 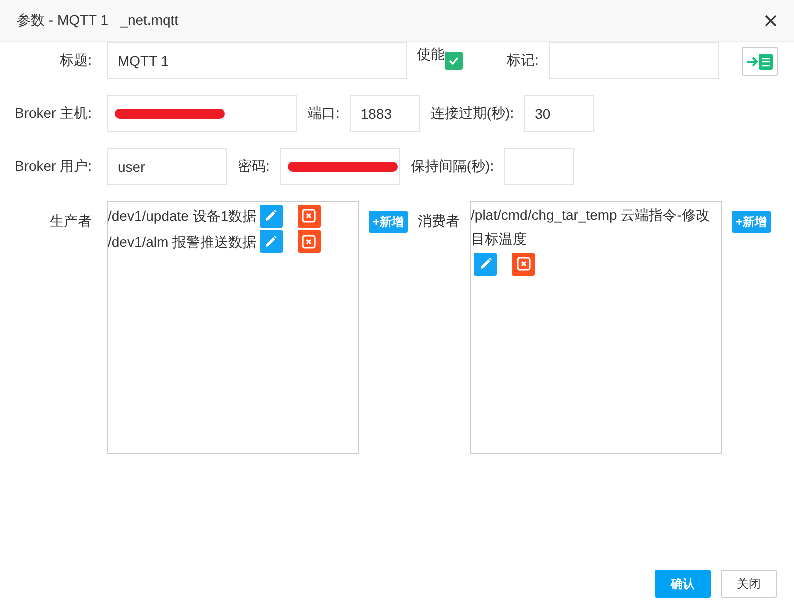 What do you see at coordinates (167, 166) in the screenshot?
I see `input-field: user` at bounding box center [167, 166].